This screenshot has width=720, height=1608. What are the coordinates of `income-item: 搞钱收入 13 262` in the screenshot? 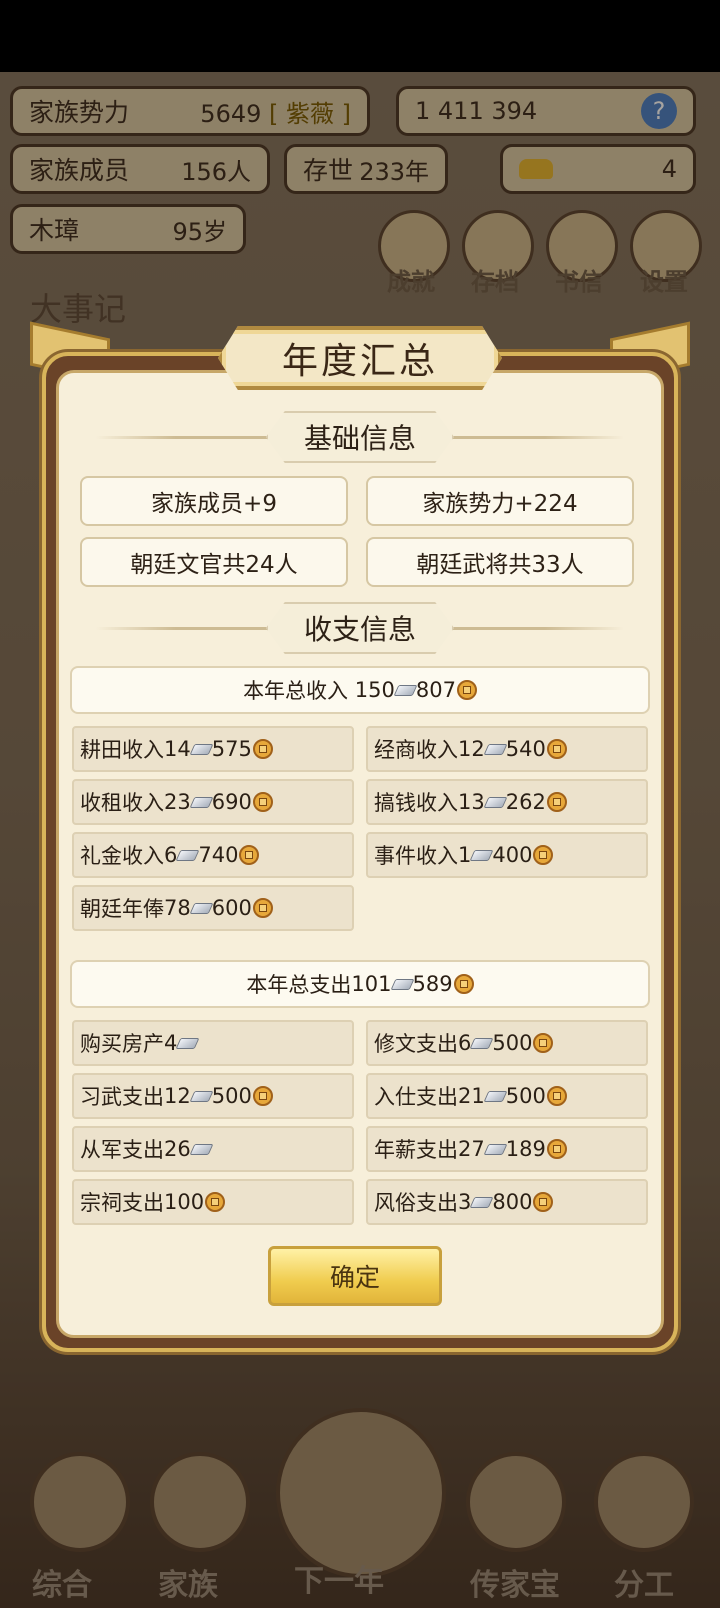 It's located at (507, 802).